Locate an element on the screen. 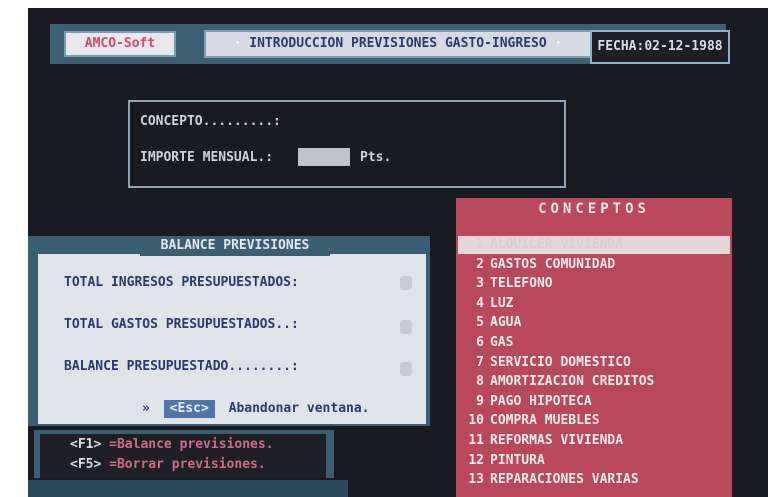 Image resolution: width=776 pixels, height=497 pixels. concepto-item-number: 3 is located at coordinates (480, 284).